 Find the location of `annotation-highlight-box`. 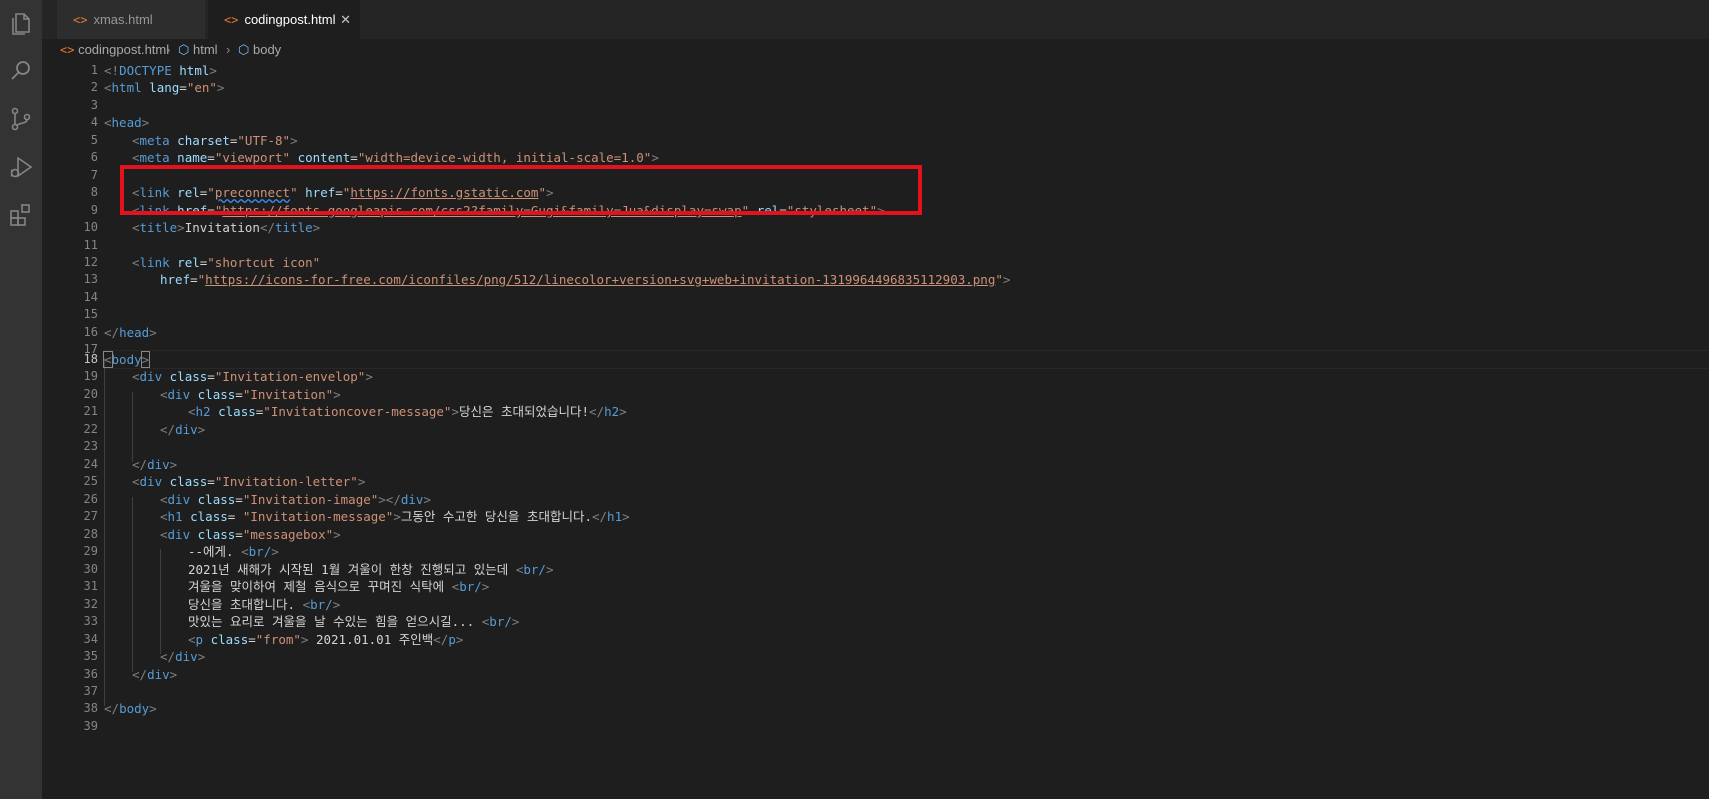

annotation-highlight-box is located at coordinates (521, 190).